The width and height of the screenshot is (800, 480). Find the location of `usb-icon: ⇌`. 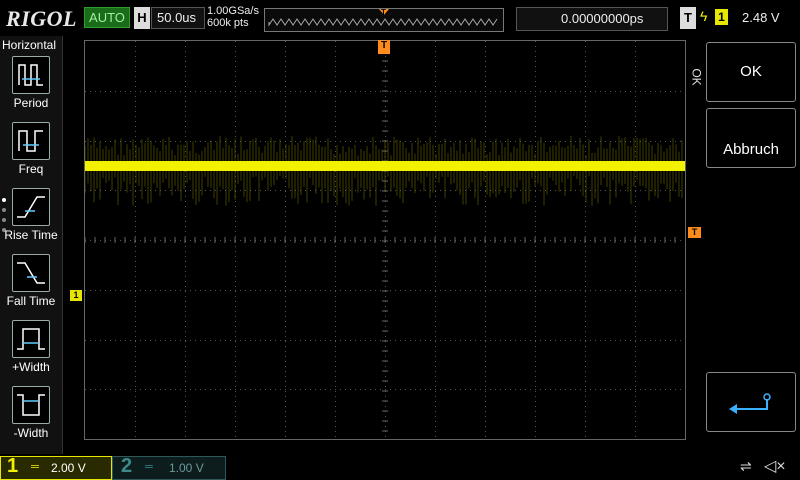

usb-icon: ⇌ is located at coordinates (746, 466).